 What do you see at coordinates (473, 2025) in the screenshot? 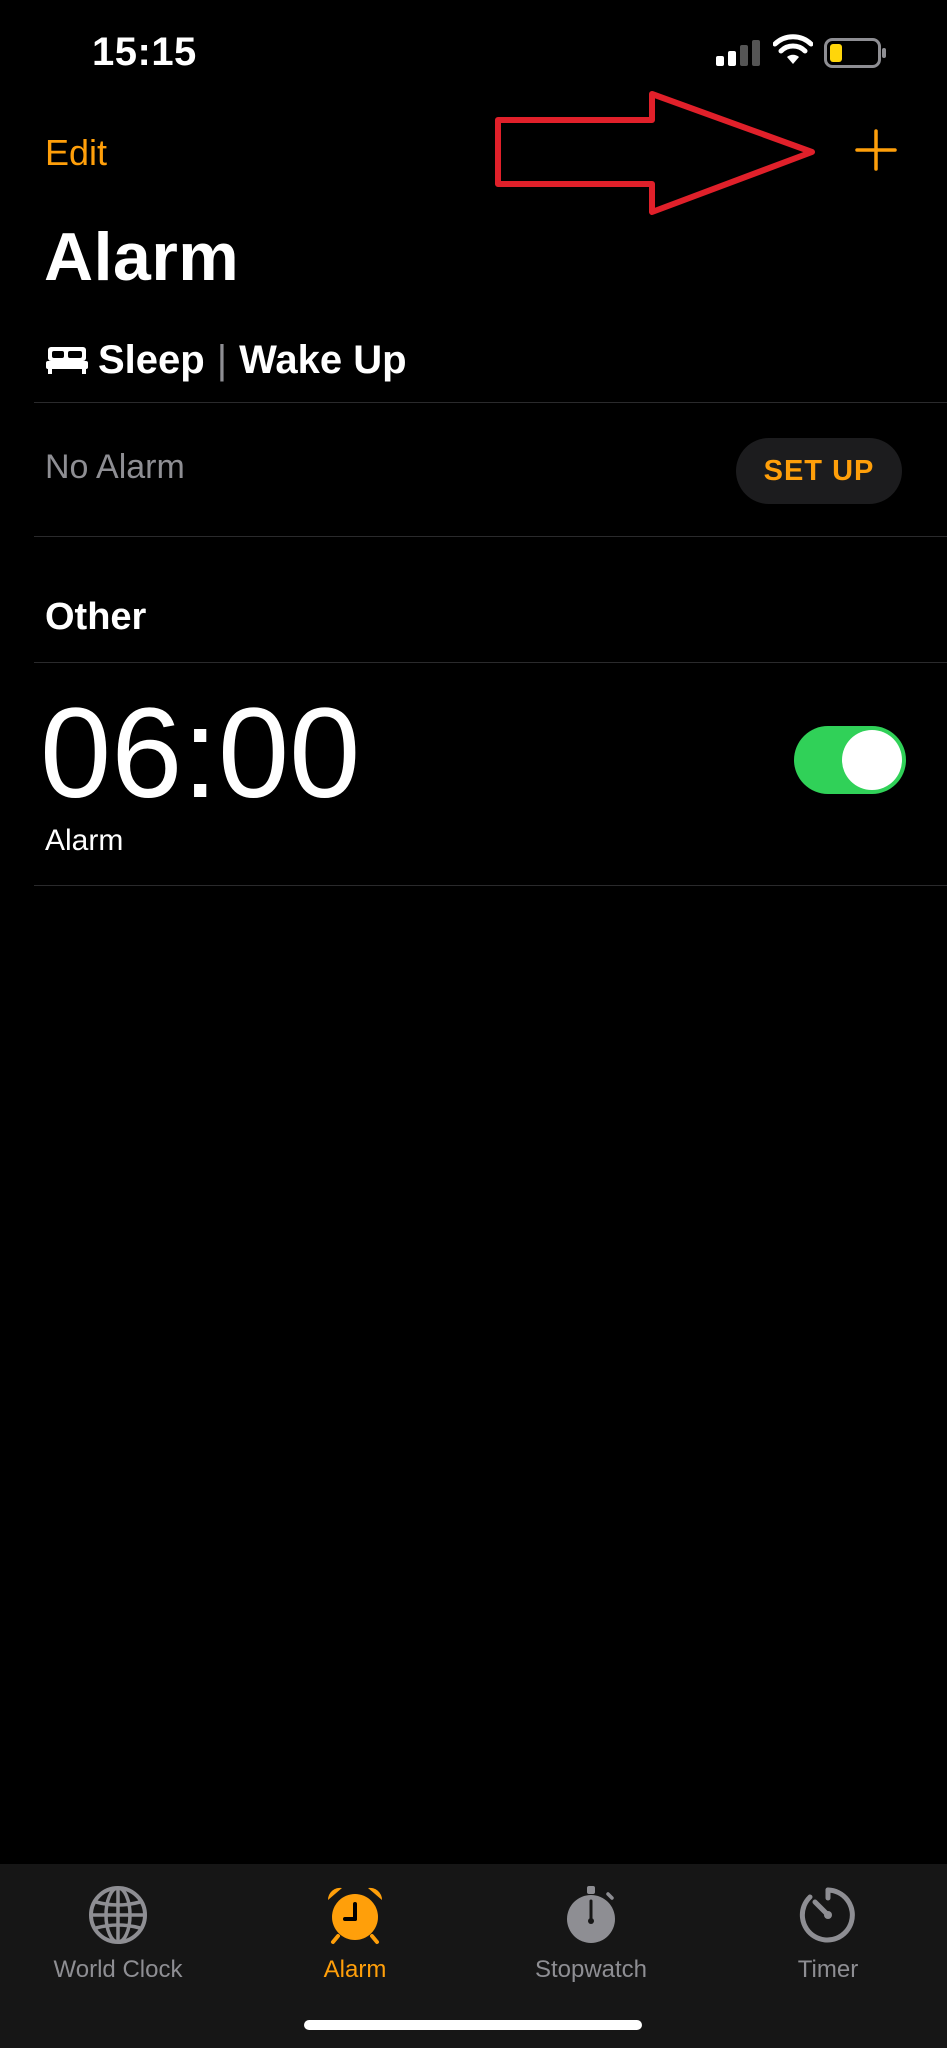
I see `home-indicator` at bounding box center [473, 2025].